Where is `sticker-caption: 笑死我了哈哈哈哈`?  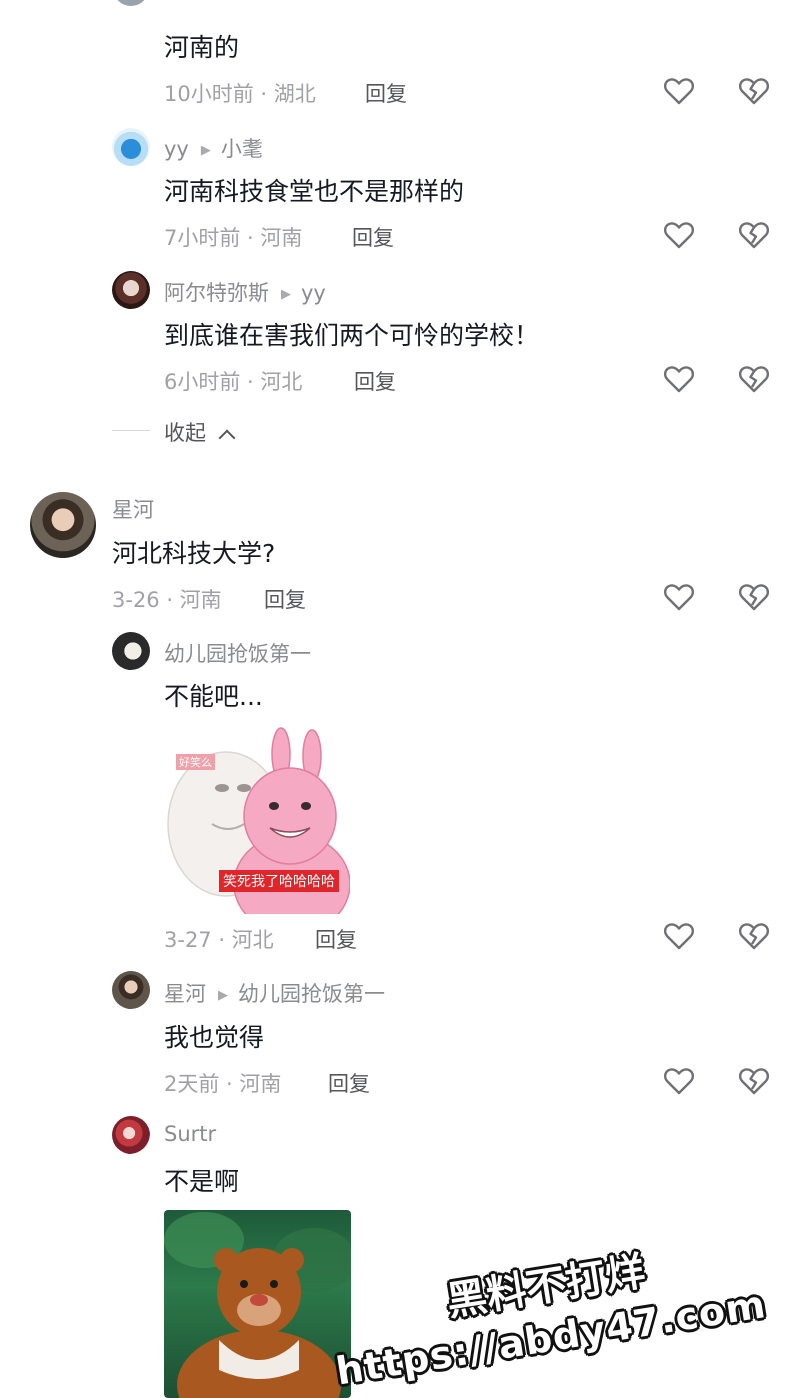
sticker-caption: 笑死我了哈哈哈哈 is located at coordinates (279, 881).